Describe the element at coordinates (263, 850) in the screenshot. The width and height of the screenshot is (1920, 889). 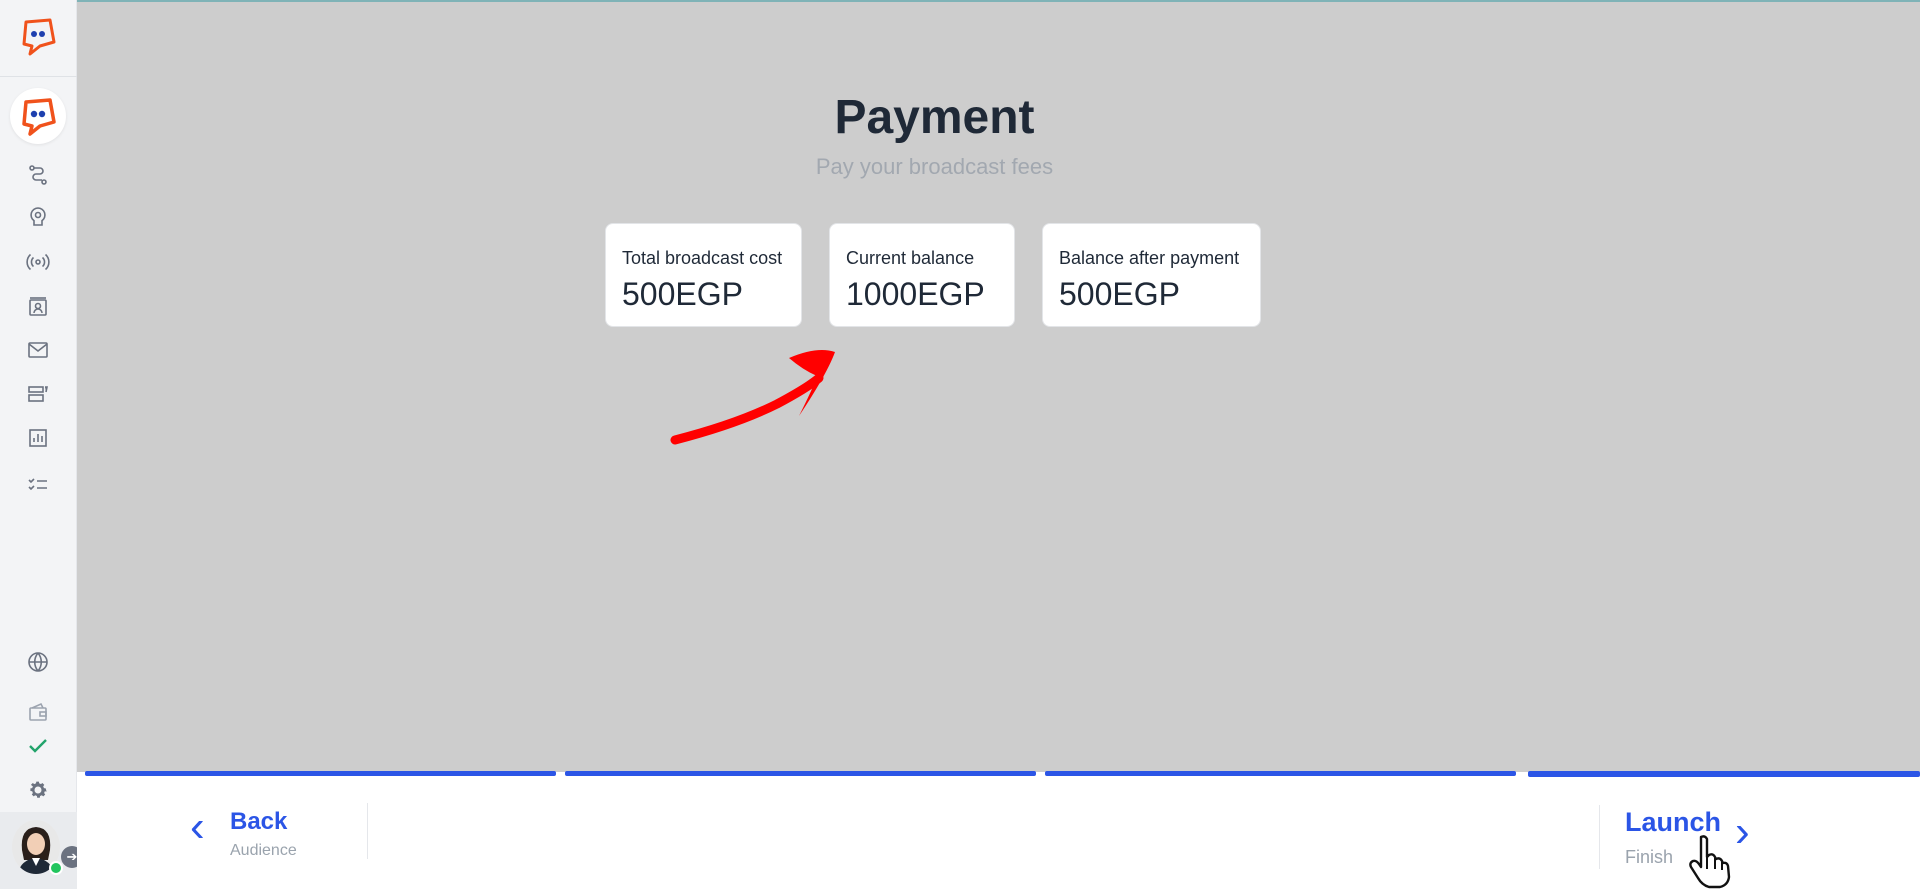
I see `back-sublabel: Audience` at that location.